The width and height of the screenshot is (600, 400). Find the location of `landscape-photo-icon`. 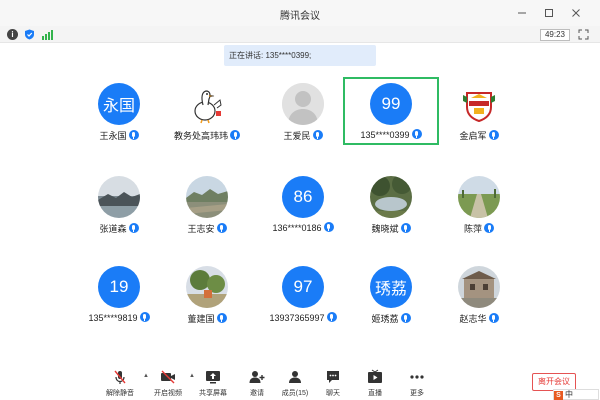

landscape-photo-icon is located at coordinates (207, 197).